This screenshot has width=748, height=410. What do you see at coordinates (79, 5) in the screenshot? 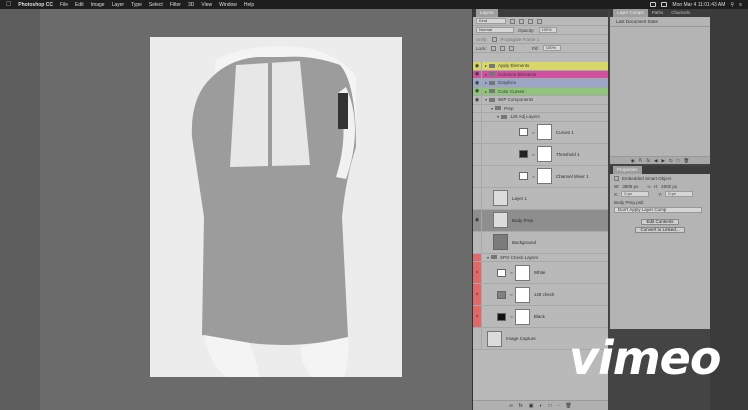
I see `menu-edit: Edit` at bounding box center [79, 5].